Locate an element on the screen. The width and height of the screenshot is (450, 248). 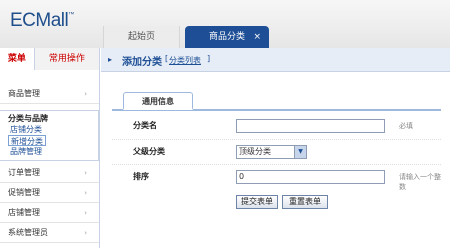
tab-goods-category-label: 商品分类 is located at coordinates (226, 37).